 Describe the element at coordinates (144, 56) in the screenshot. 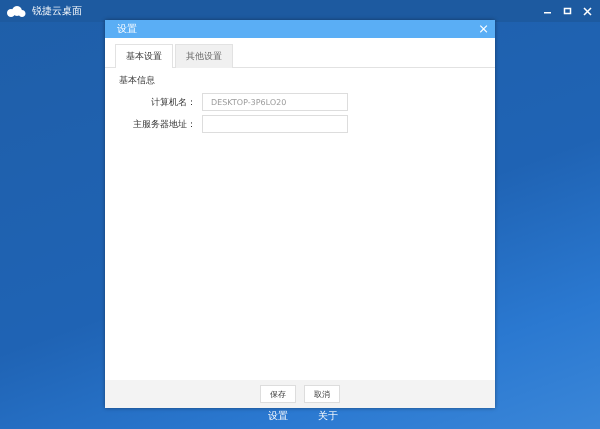

I see `tab: 基本设置` at that location.